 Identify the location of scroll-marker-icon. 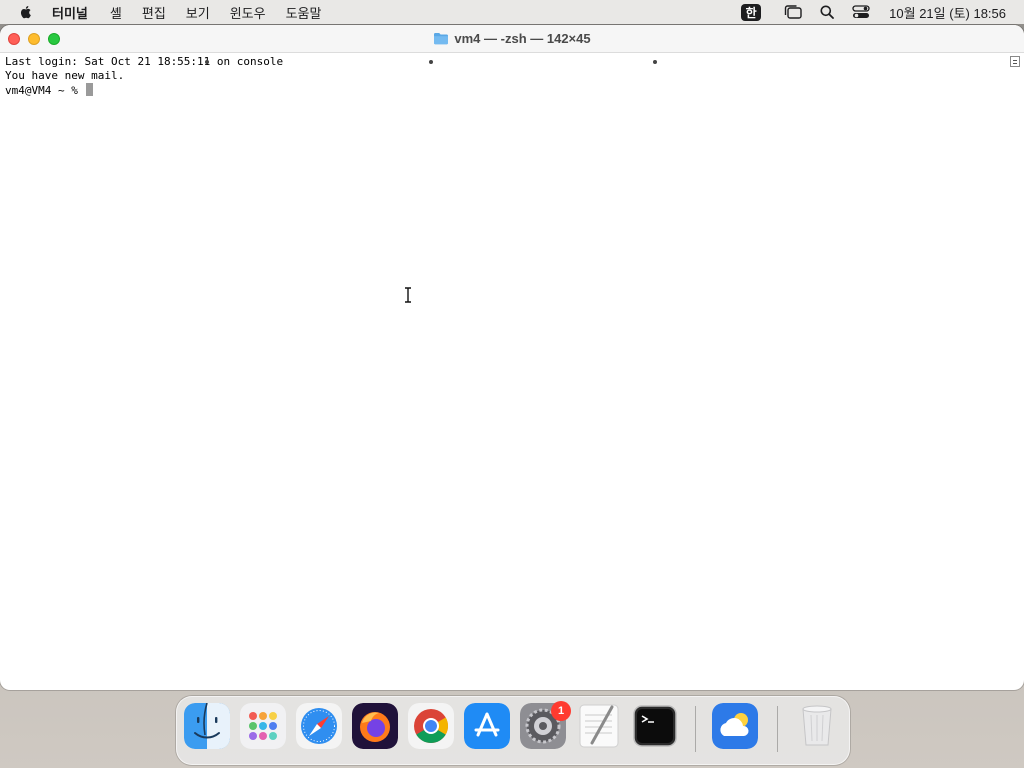
(1015, 61).